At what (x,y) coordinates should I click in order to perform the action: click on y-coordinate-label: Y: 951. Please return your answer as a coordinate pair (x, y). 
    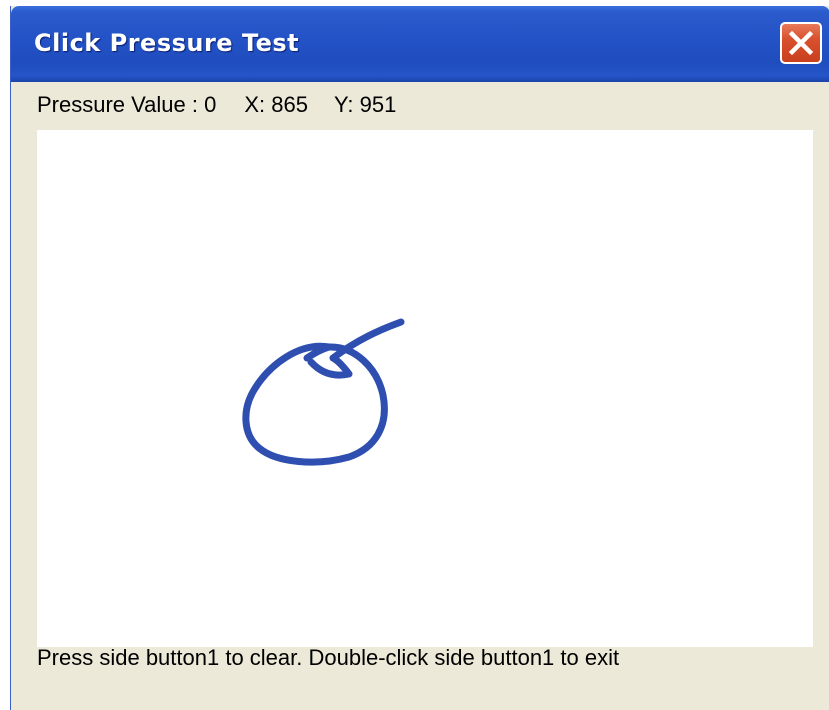
    Looking at the image, I should click on (365, 104).